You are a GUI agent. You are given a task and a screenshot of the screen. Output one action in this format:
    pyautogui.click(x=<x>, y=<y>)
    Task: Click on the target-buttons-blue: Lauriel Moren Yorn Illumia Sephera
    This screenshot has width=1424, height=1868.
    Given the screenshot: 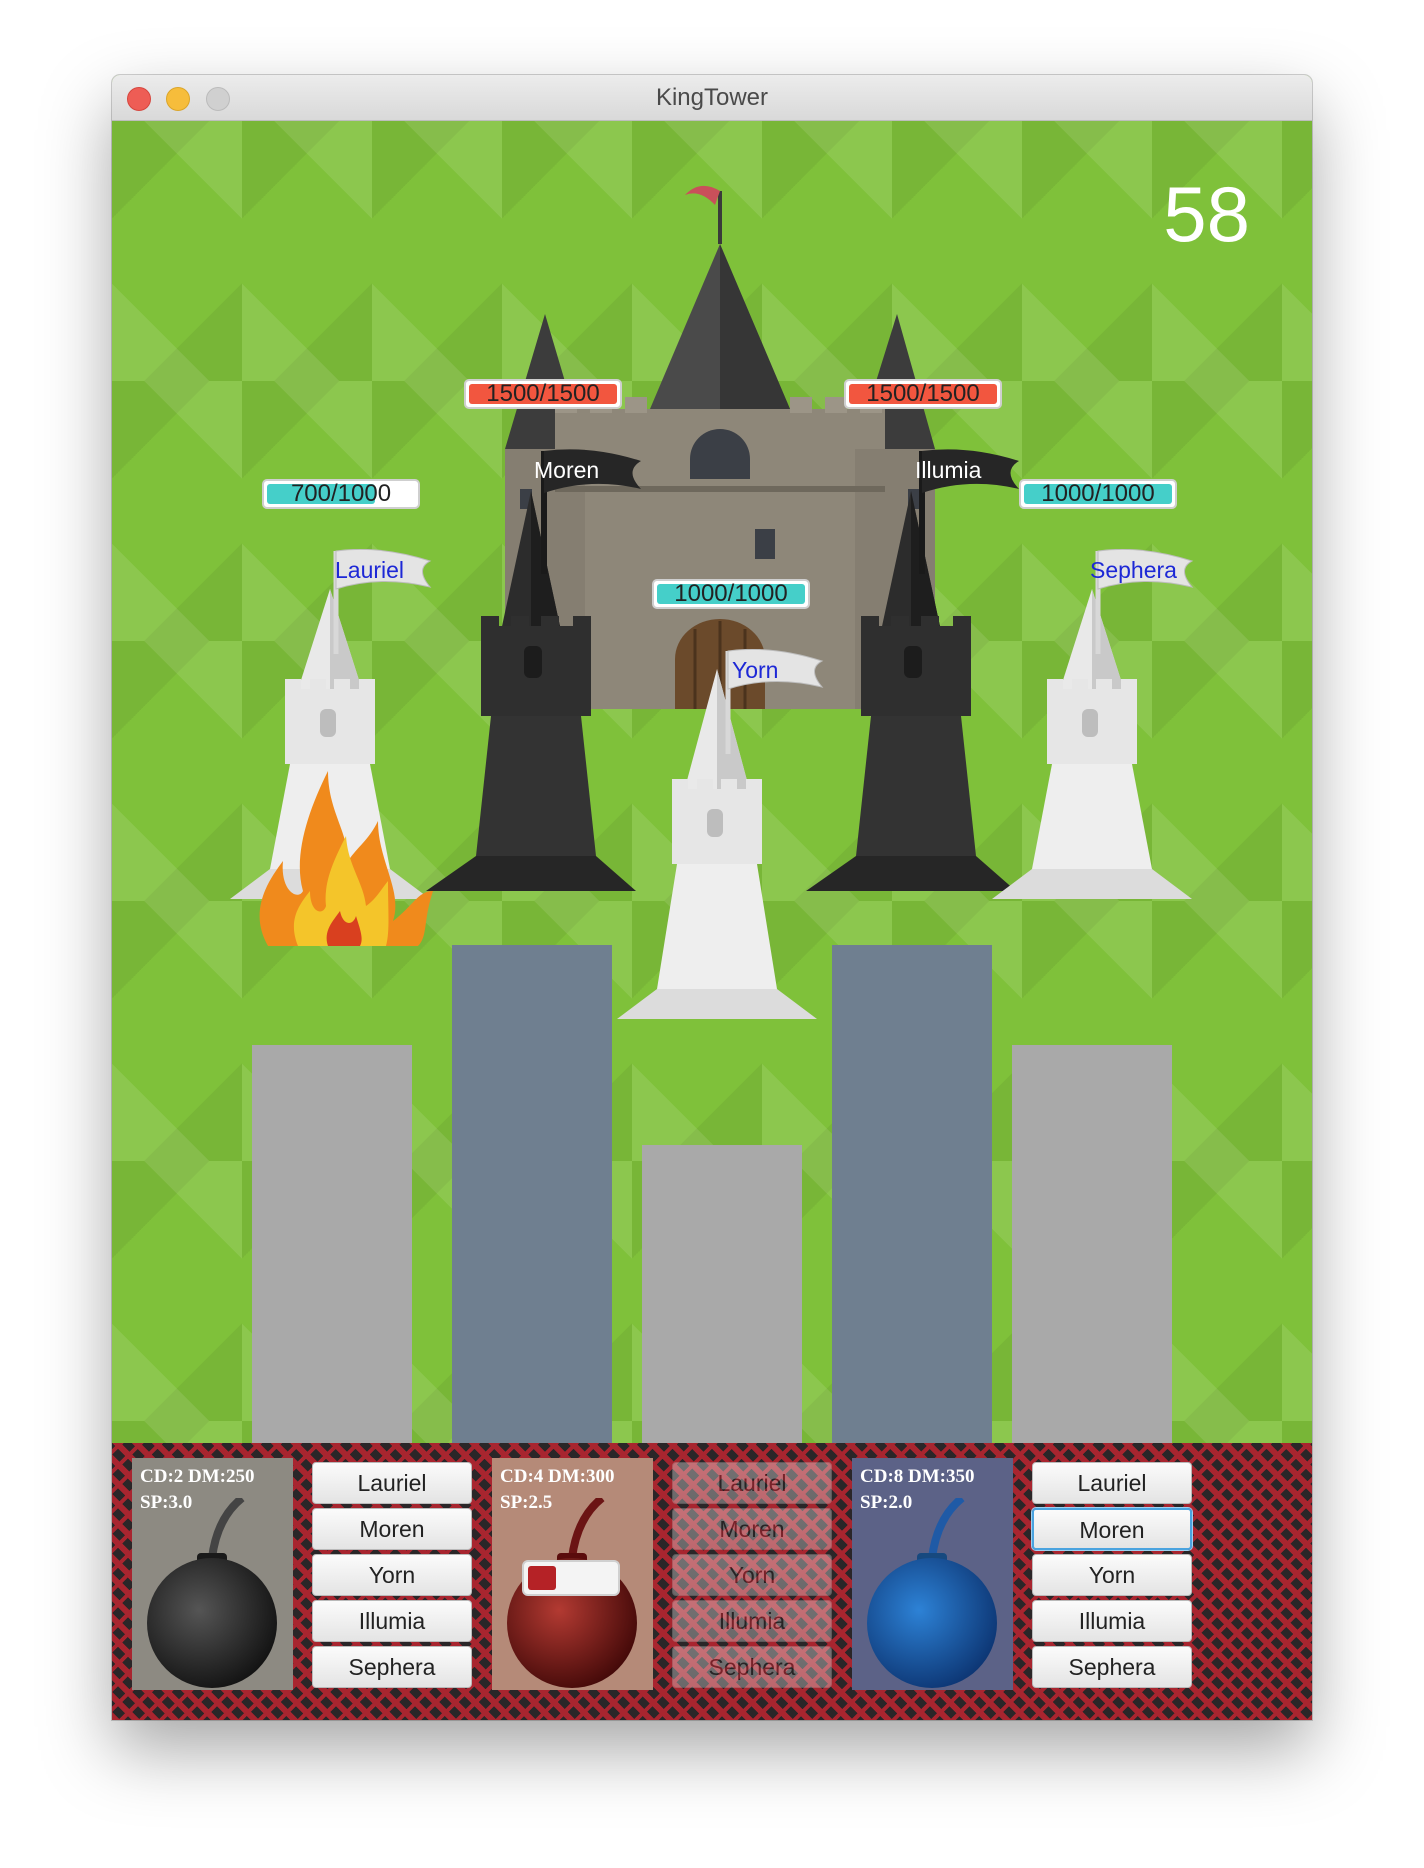 What is the action you would take?
    pyautogui.click(x=1112, y=1577)
    